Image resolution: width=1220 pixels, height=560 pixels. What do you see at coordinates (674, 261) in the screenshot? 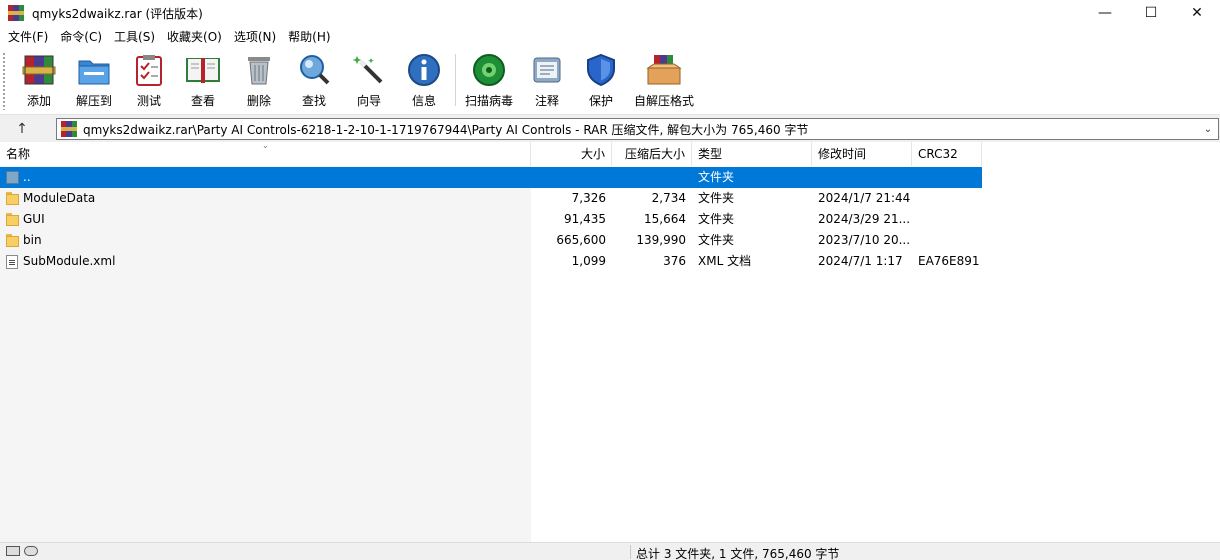
I see `file-packed-size: 376` at bounding box center [674, 261].